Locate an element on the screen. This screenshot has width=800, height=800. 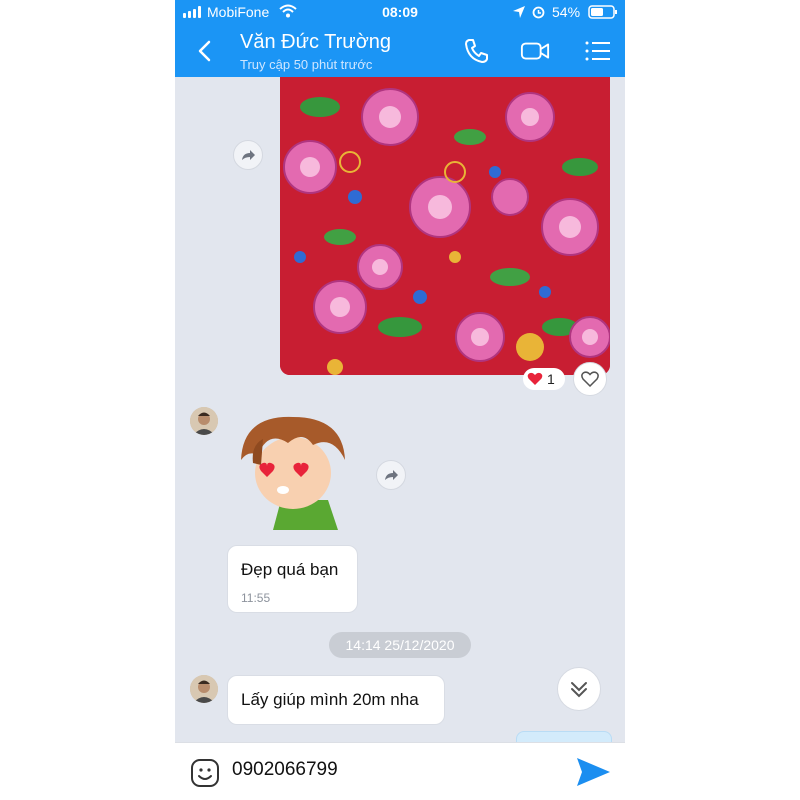
message-text: Đẹp quá bạn is located at coordinates (290, 569).